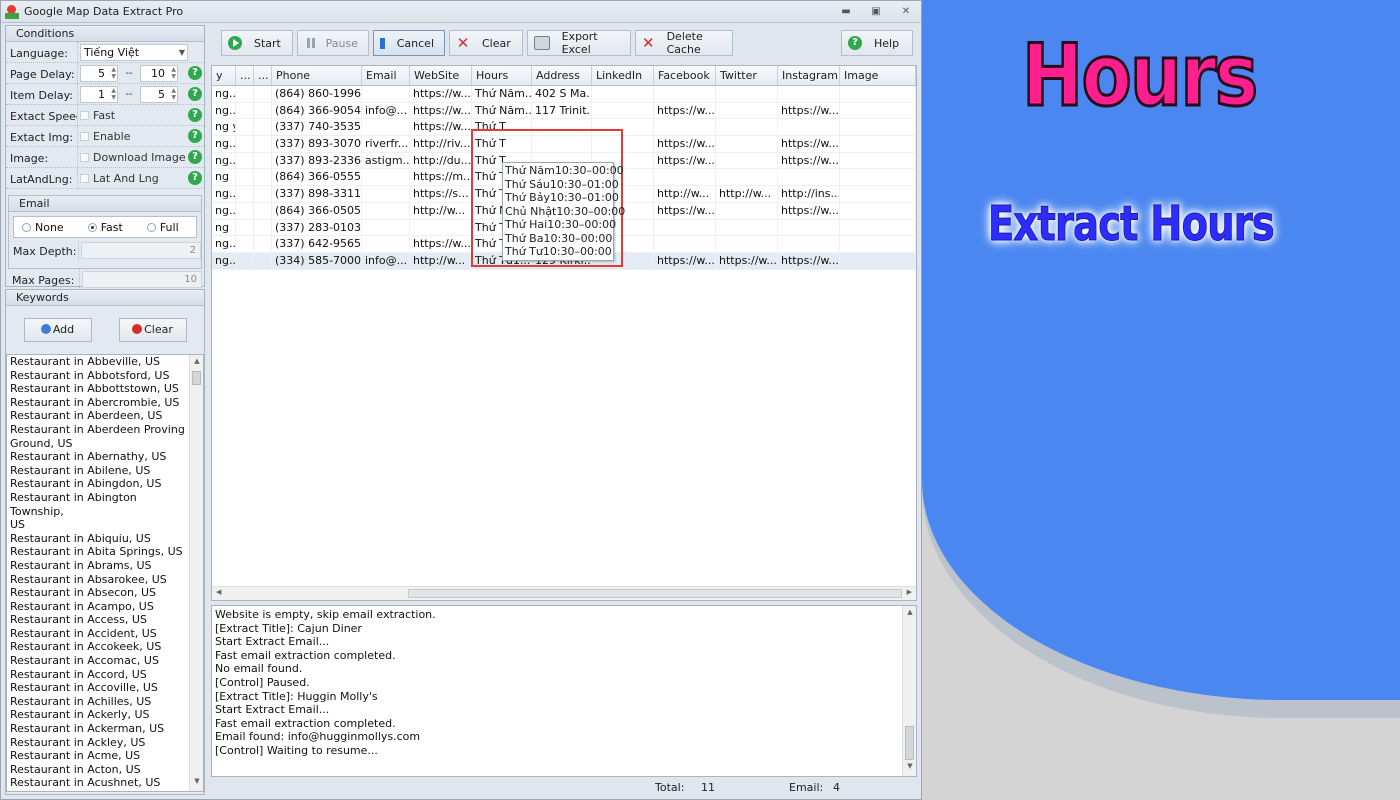 The height and width of the screenshot is (800, 1400). I want to click on pause-button: Pause, so click(333, 43).